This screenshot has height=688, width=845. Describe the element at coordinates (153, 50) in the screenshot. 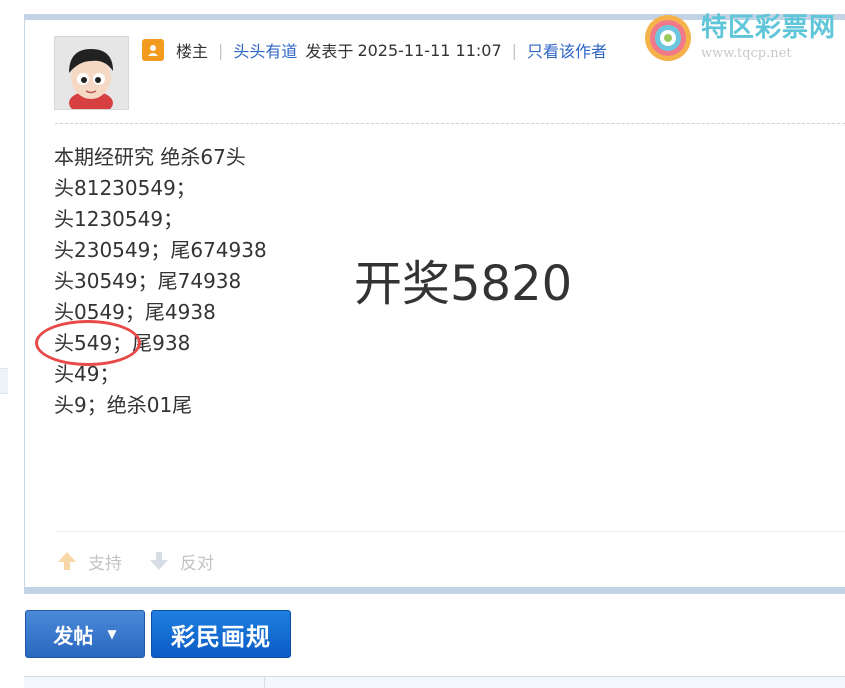

I see `owner-badge-icon` at that location.